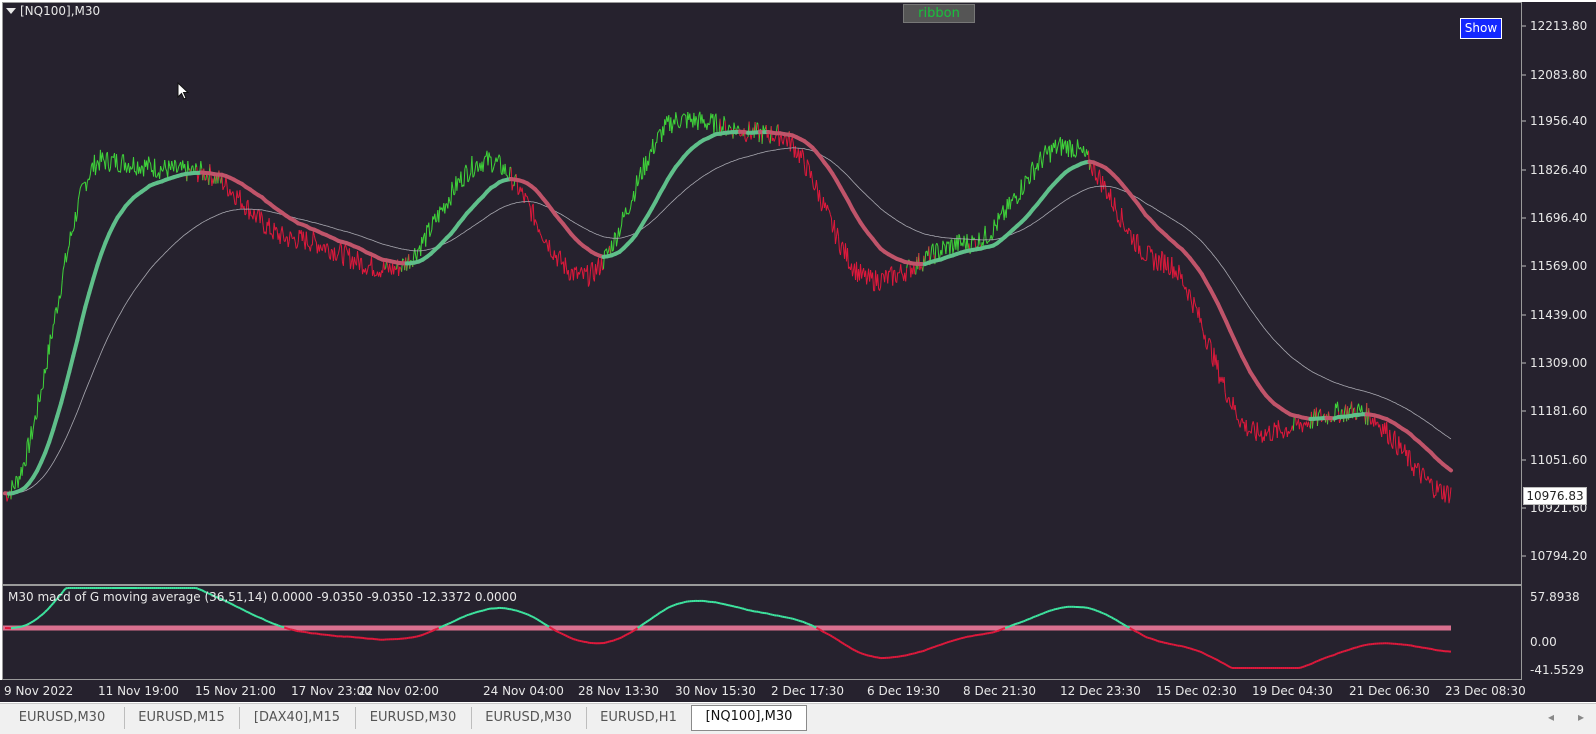  I want to click on tab-dax40-m15: [DAX40],M15, so click(297, 718).